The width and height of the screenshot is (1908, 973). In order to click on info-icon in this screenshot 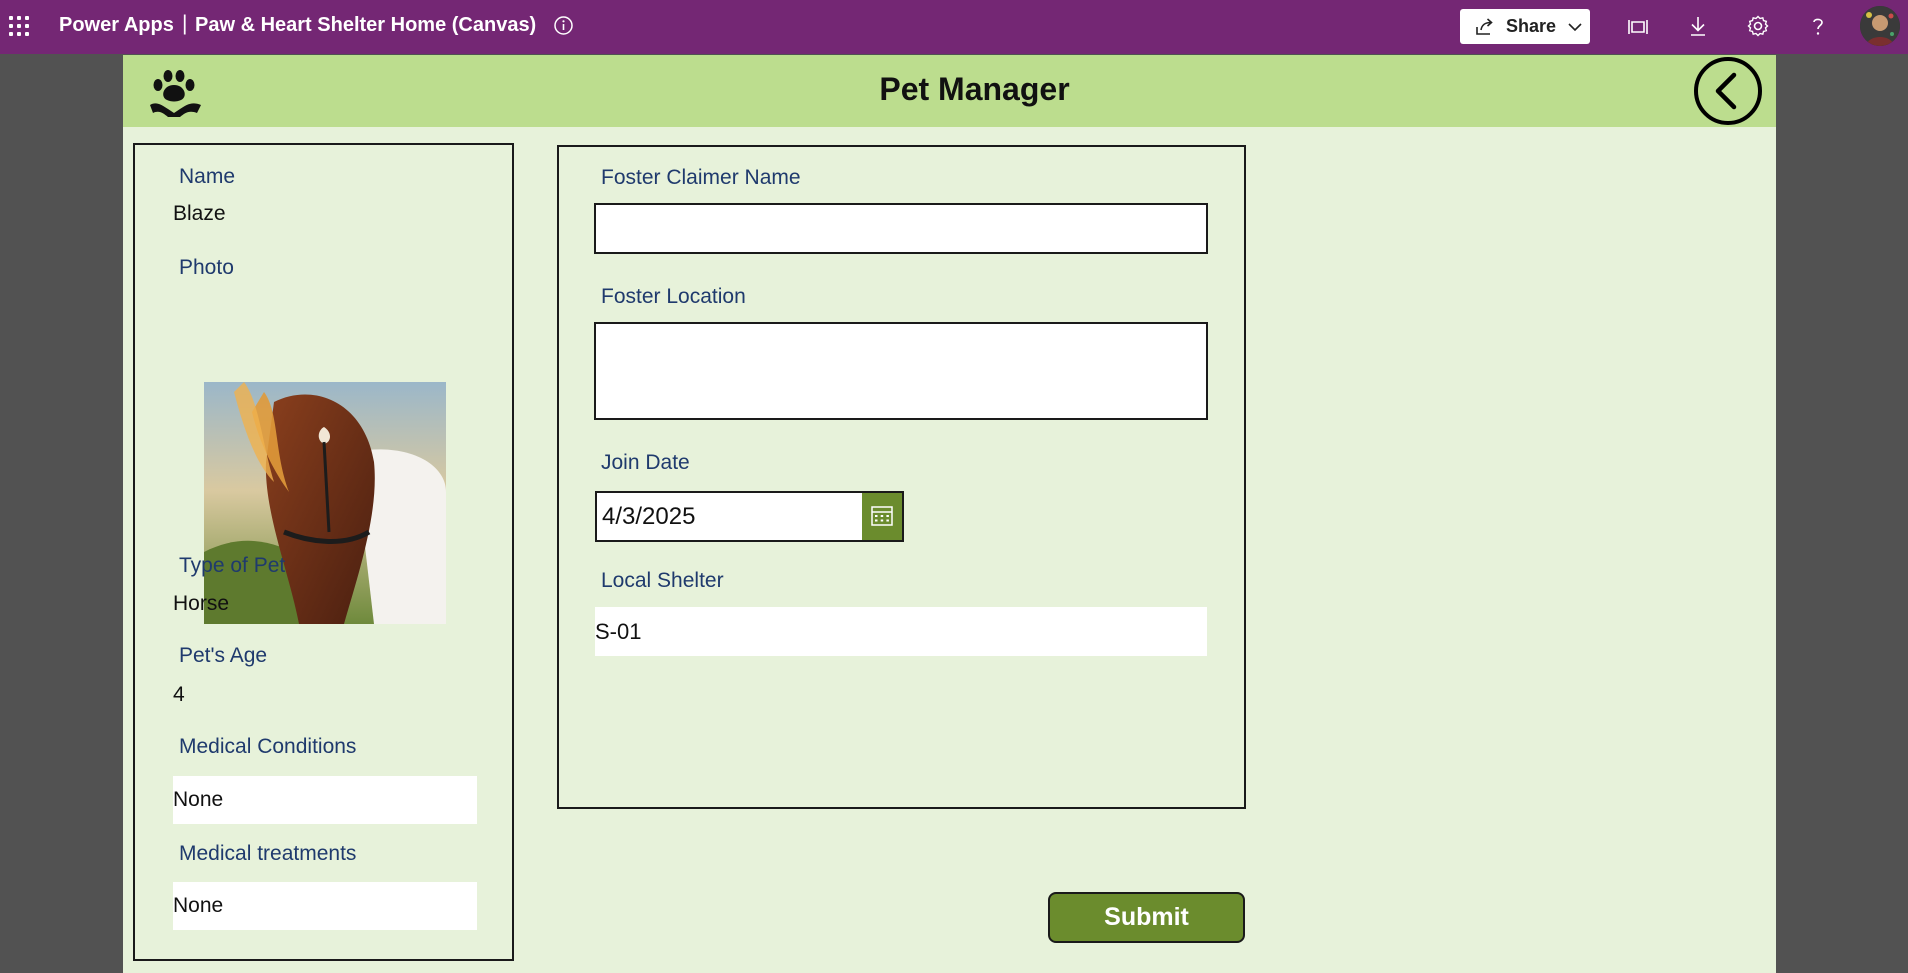, I will do `click(563, 25)`.